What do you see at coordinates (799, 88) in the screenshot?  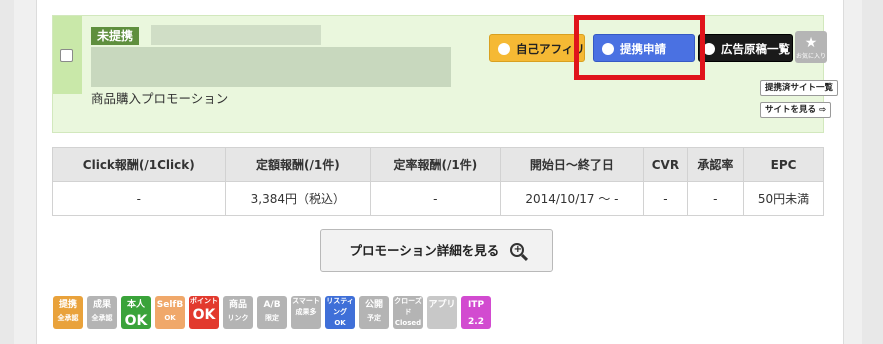 I see `partner-sites-button: 提携済サイト一覧` at bounding box center [799, 88].